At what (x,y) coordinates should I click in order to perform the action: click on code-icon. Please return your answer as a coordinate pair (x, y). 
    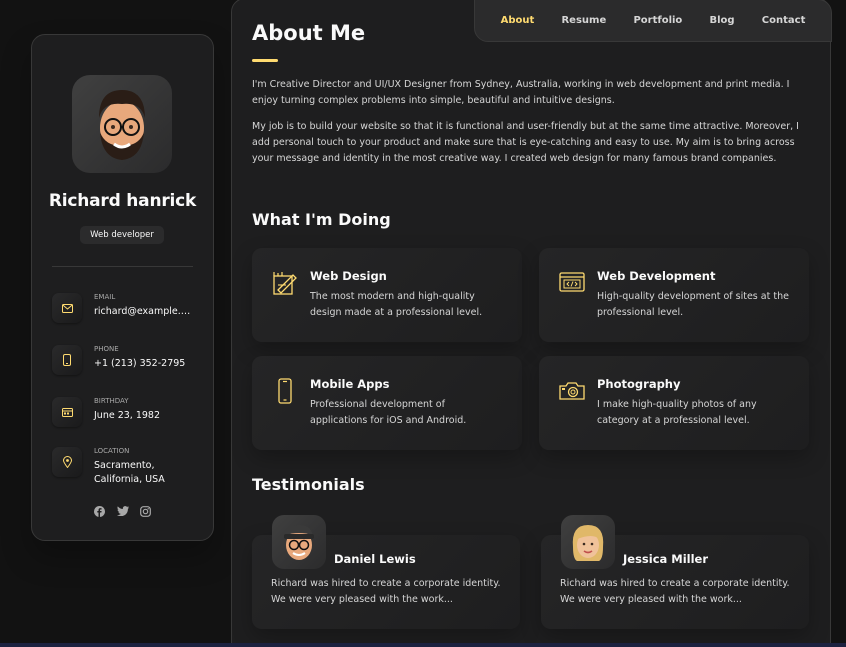
    Looking at the image, I should click on (572, 283).